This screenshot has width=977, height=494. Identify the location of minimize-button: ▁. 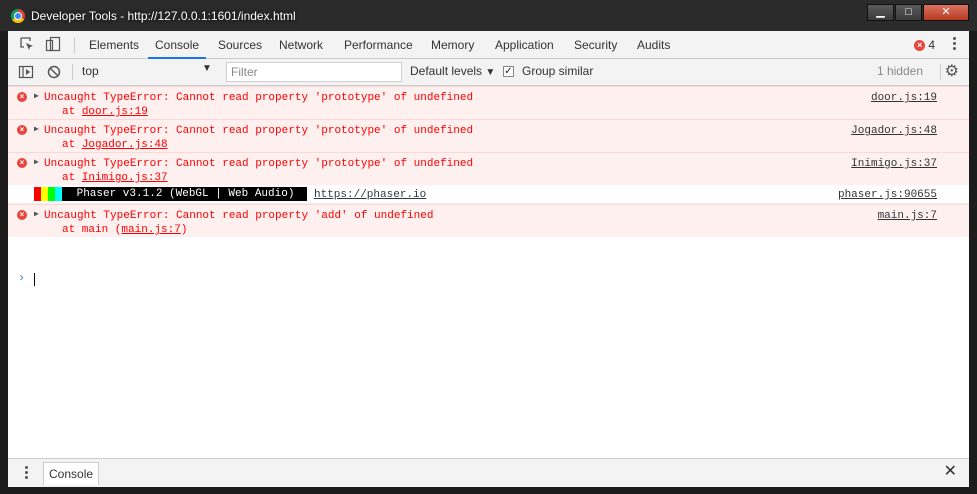
(880, 12).